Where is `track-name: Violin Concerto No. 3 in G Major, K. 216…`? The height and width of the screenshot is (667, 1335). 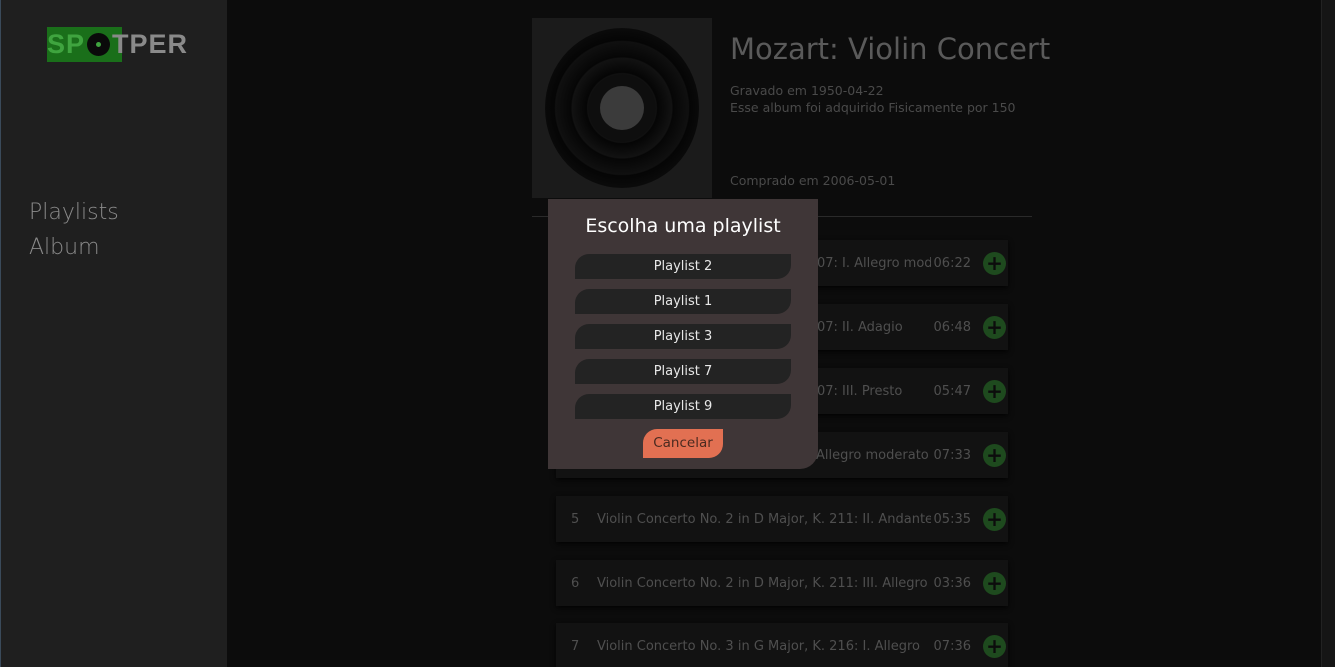
track-name: Violin Concerto No. 3 in G Major, K. 216… is located at coordinates (758, 646).